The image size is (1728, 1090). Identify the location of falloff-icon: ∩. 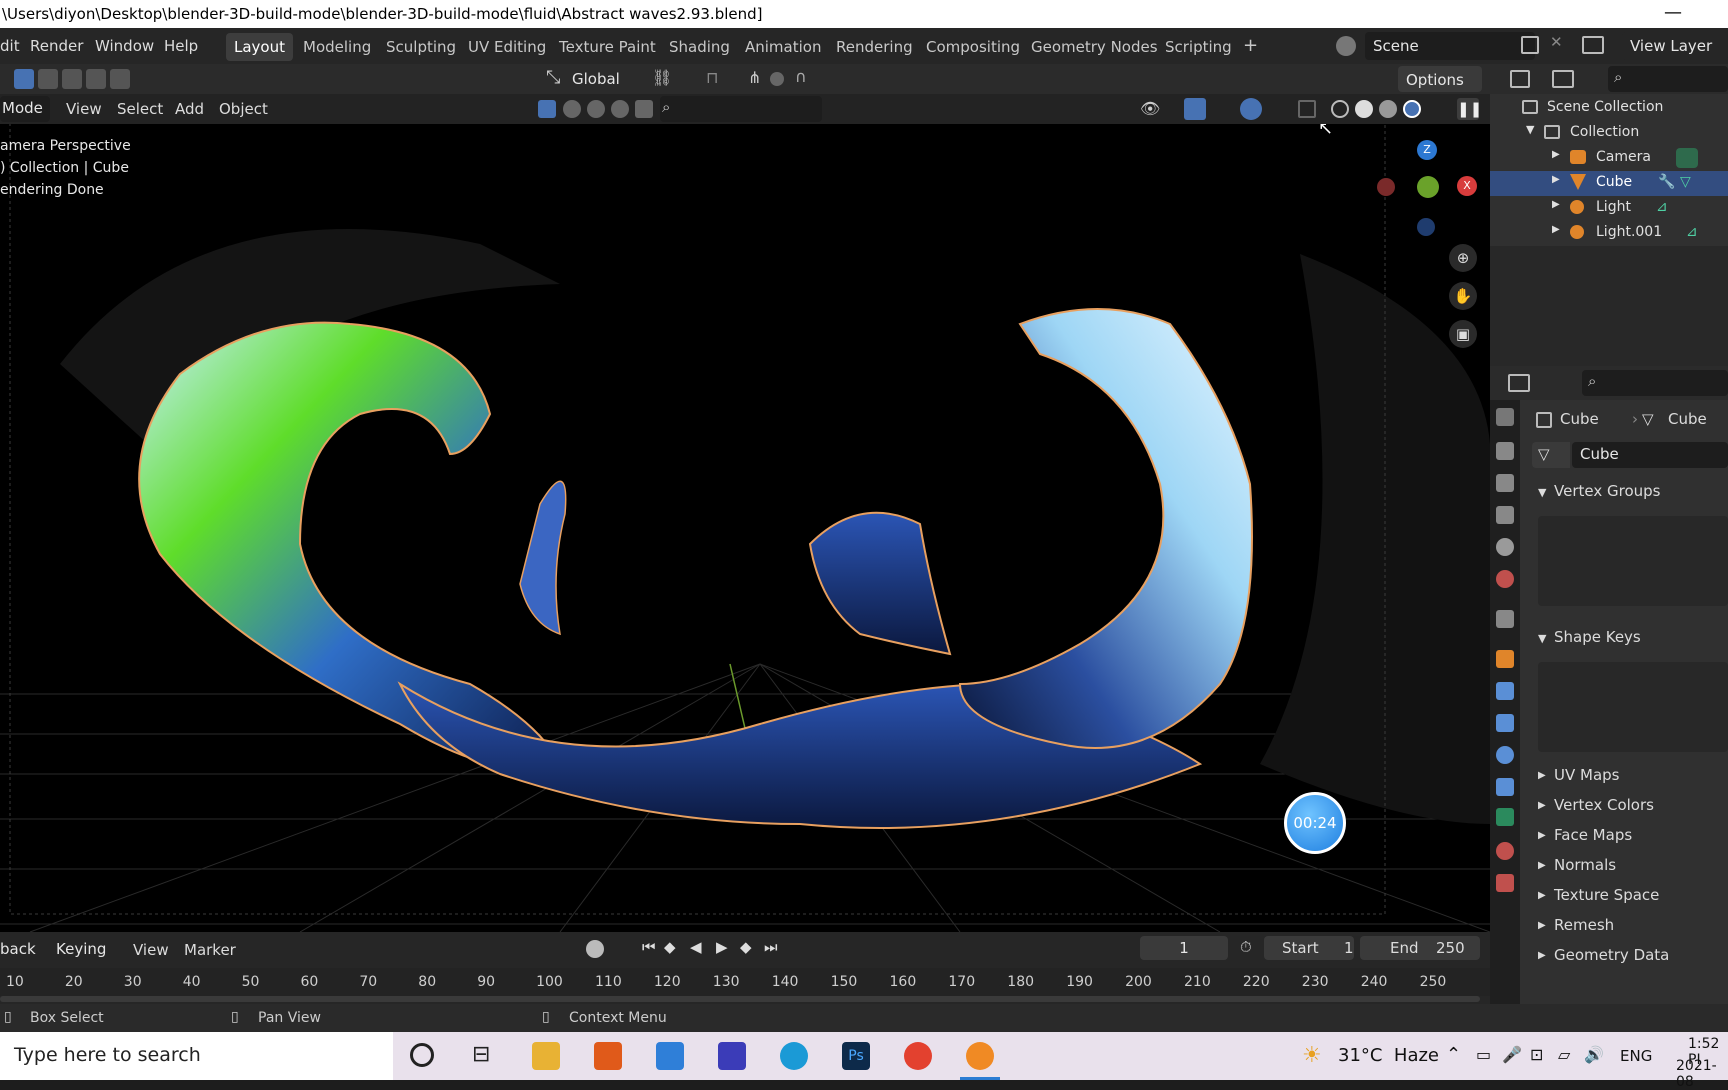
(801, 76).